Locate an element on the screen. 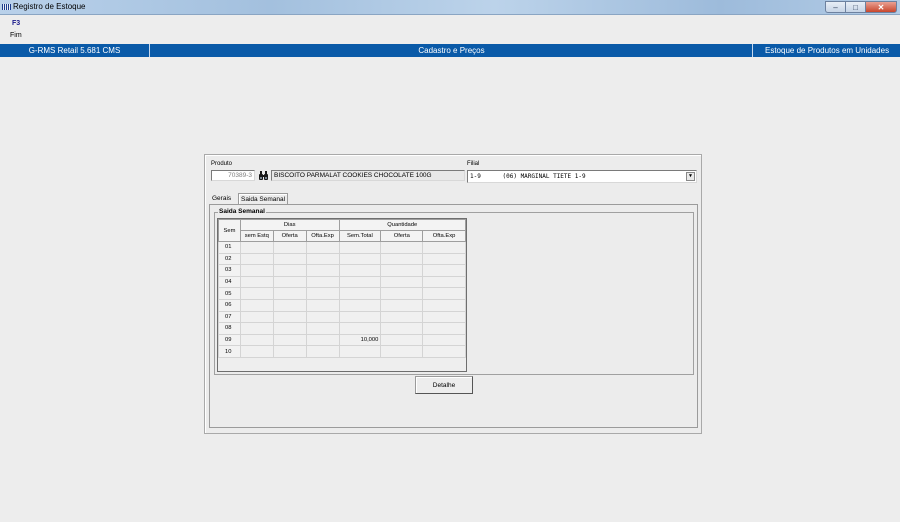 The width and height of the screenshot is (900, 522). tab-saida-semanal: Saida Semanal is located at coordinates (263, 198).